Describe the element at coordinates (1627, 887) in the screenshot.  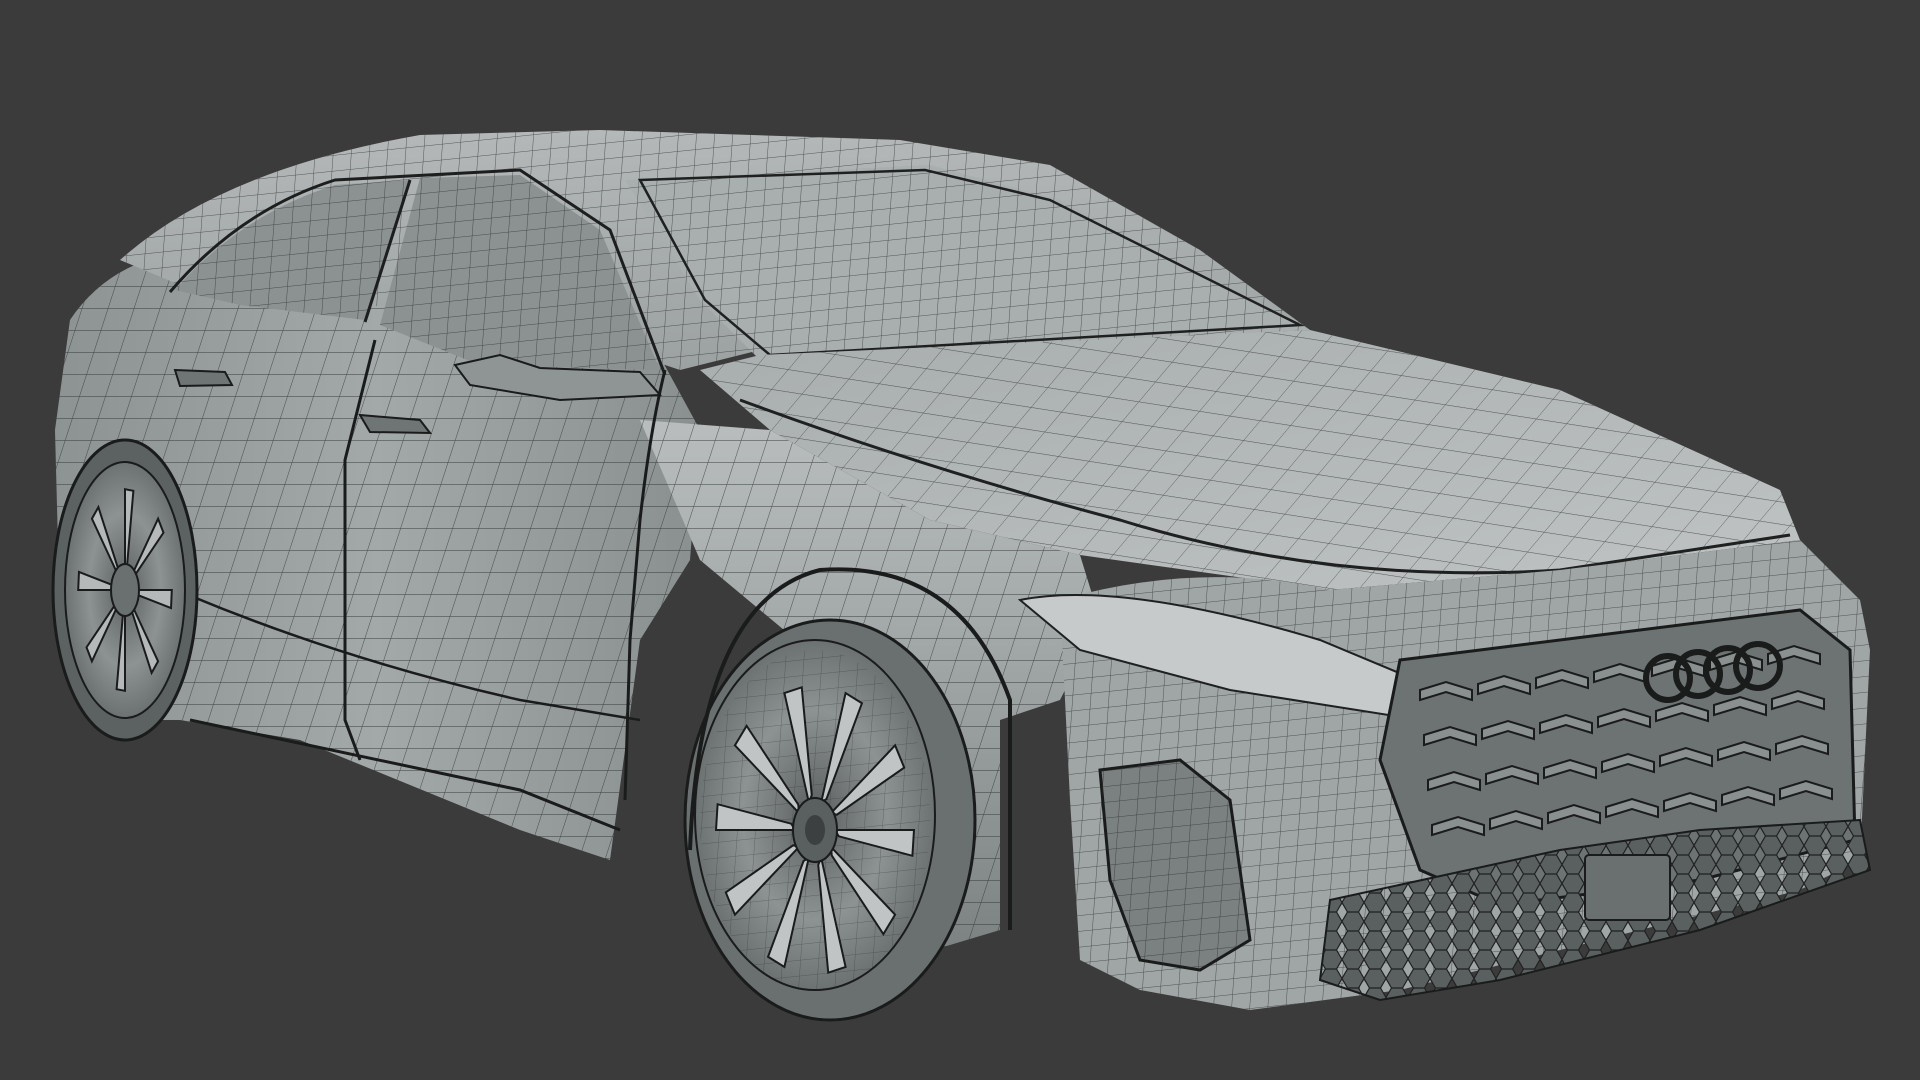
I see `license-plate-area` at that location.